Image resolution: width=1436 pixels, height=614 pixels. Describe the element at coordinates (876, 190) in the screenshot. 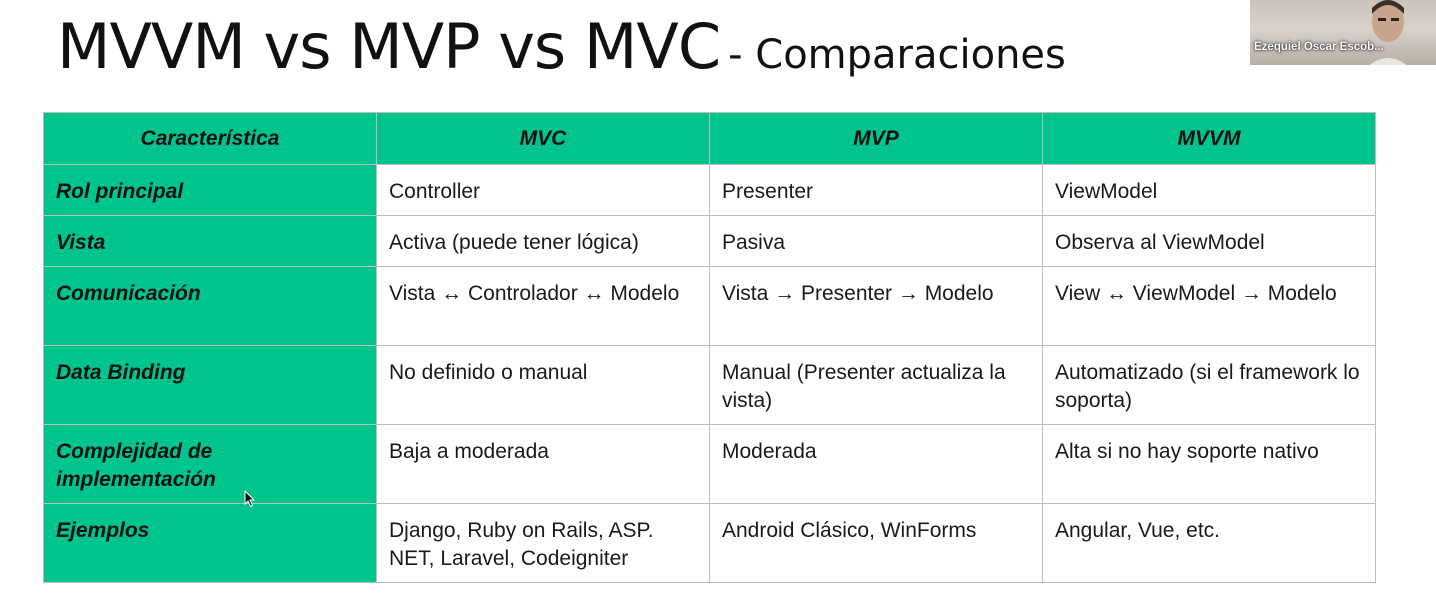

I see `cell-mvp: Presenter` at that location.